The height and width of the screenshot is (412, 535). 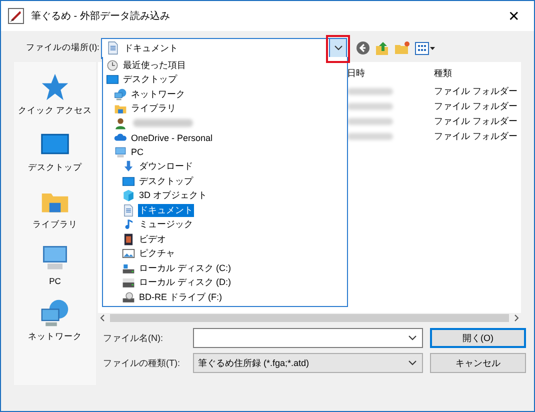 What do you see at coordinates (16, 16) in the screenshot?
I see `app-icon` at bounding box center [16, 16].